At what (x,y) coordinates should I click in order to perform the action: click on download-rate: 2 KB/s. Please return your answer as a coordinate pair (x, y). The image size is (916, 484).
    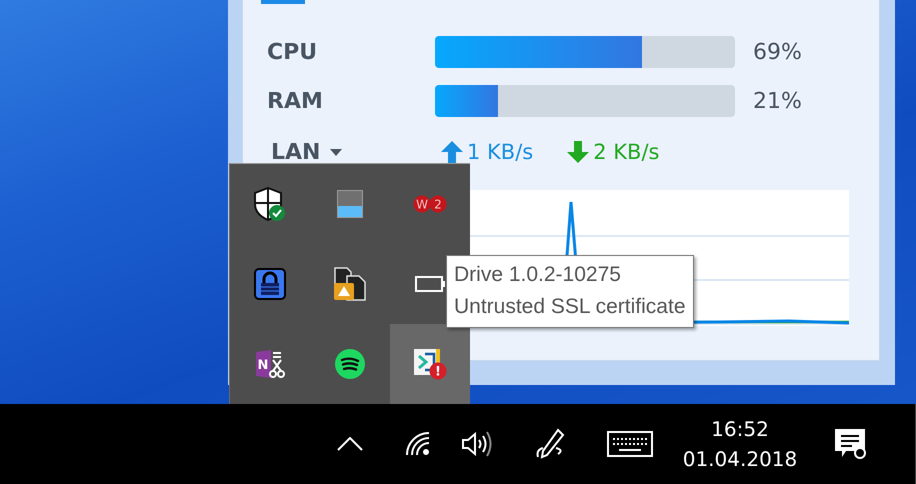
    Looking at the image, I should click on (613, 152).